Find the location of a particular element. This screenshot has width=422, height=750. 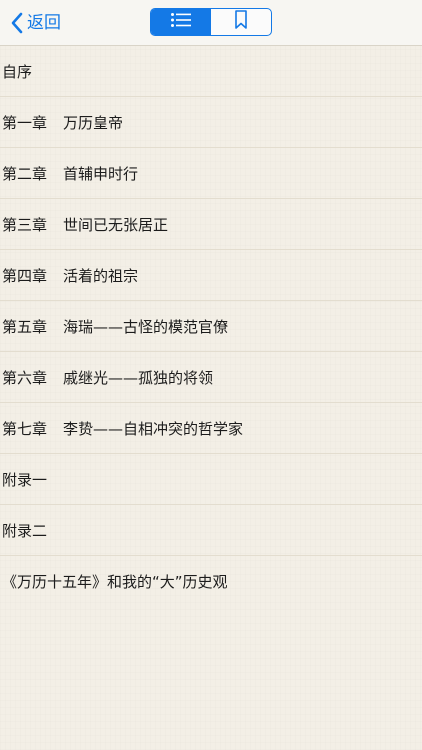

toc-chapter-label: 第三章 is located at coordinates (25, 224).